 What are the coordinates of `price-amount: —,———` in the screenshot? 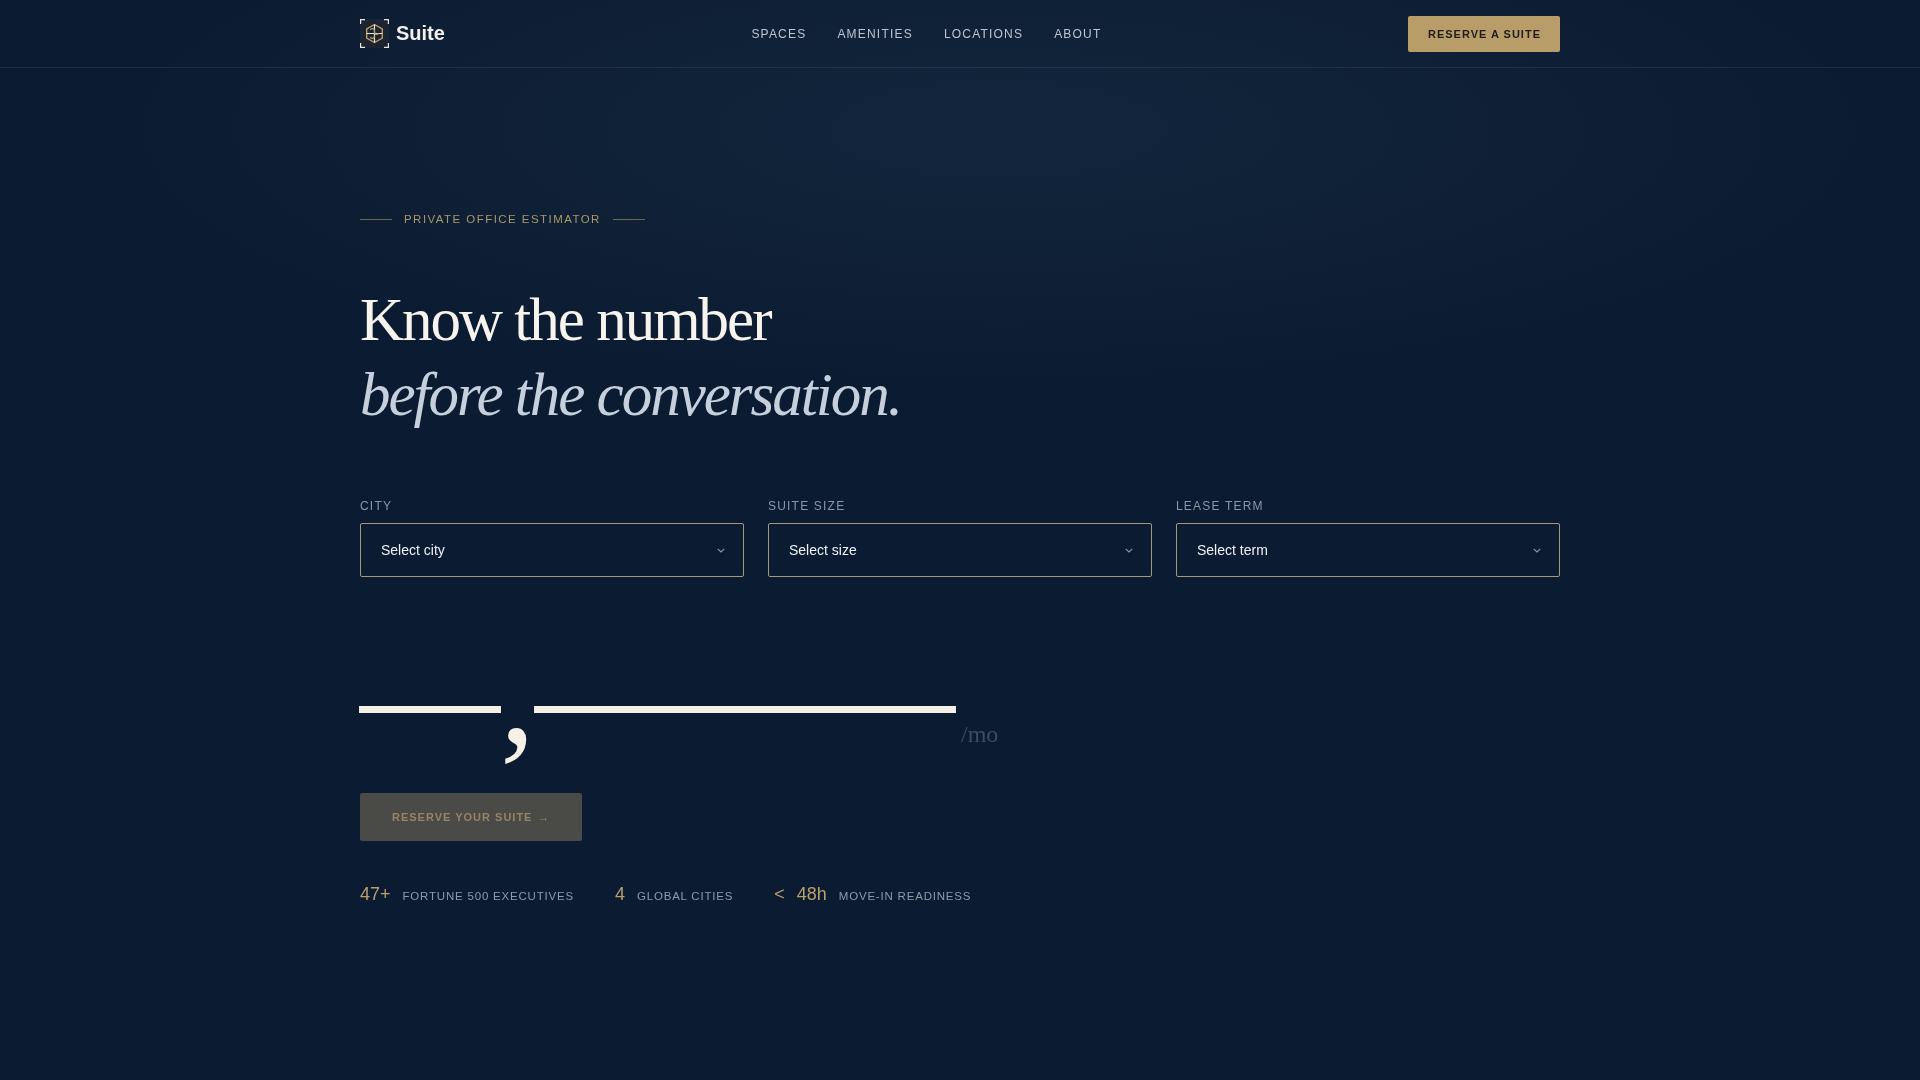 It's located at (657, 695).